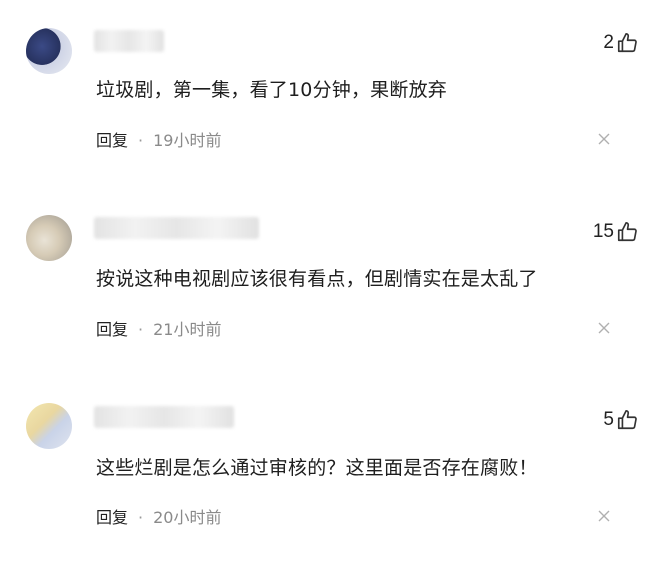  Describe the element at coordinates (317, 279) in the screenshot. I see `comment-text: 按说这种电视剧应该很有看点，但剧情实在是太乱了` at that location.